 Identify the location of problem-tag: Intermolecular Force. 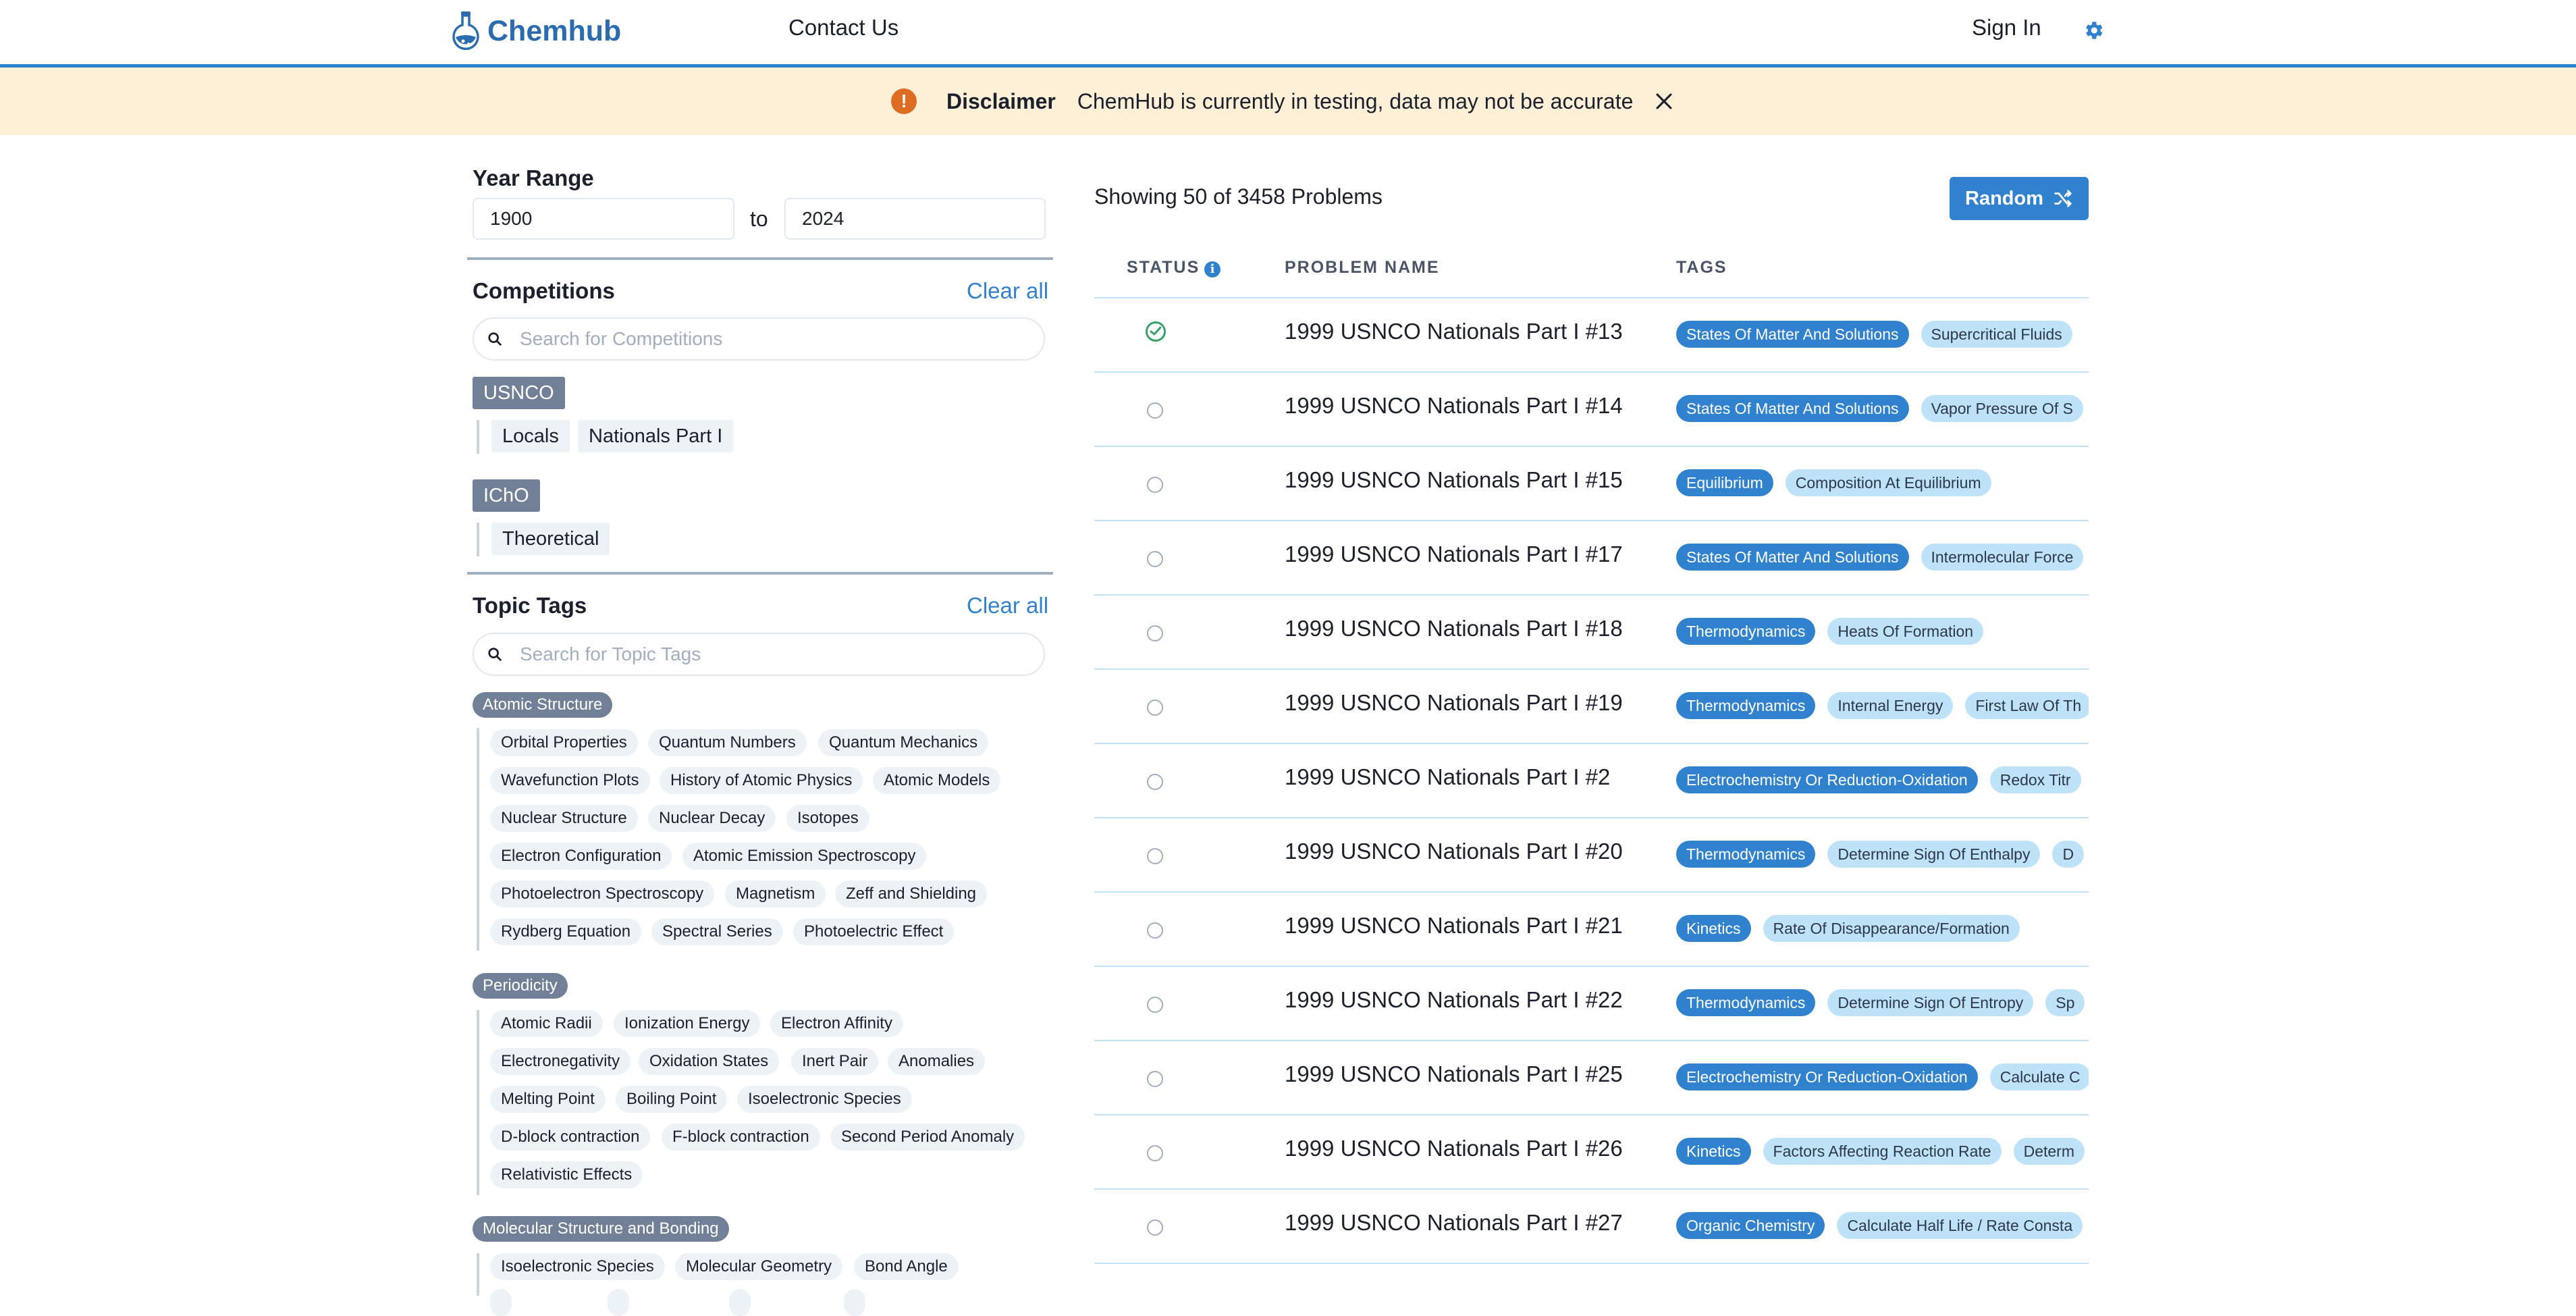
(2002, 557).